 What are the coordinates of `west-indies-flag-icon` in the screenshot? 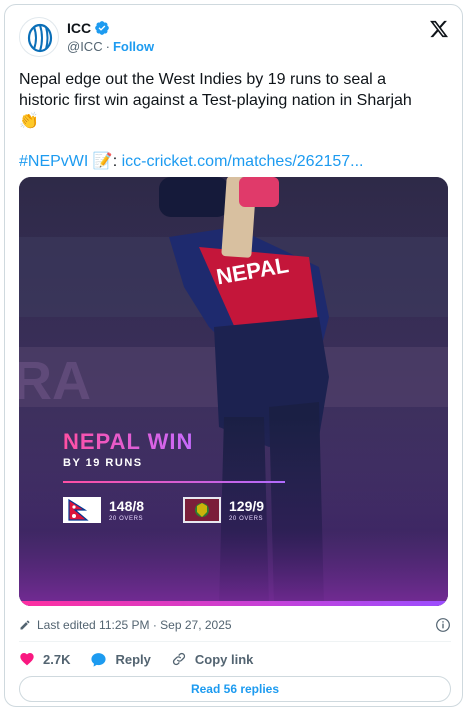 It's located at (202, 510).